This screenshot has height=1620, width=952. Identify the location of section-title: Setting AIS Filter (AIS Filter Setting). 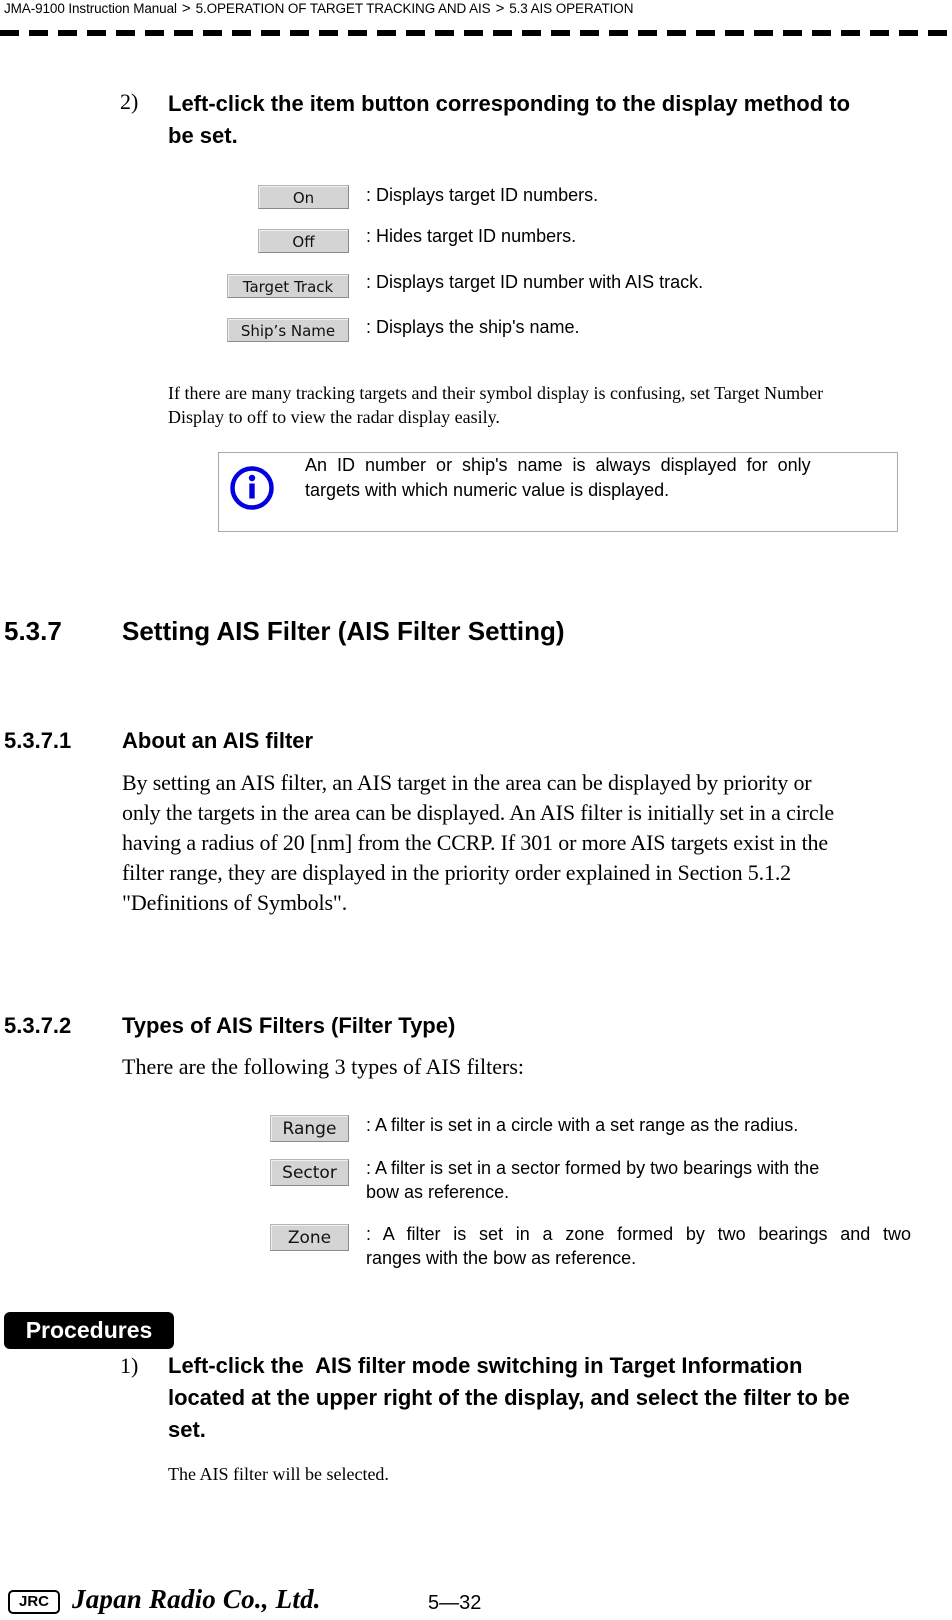
(343, 631).